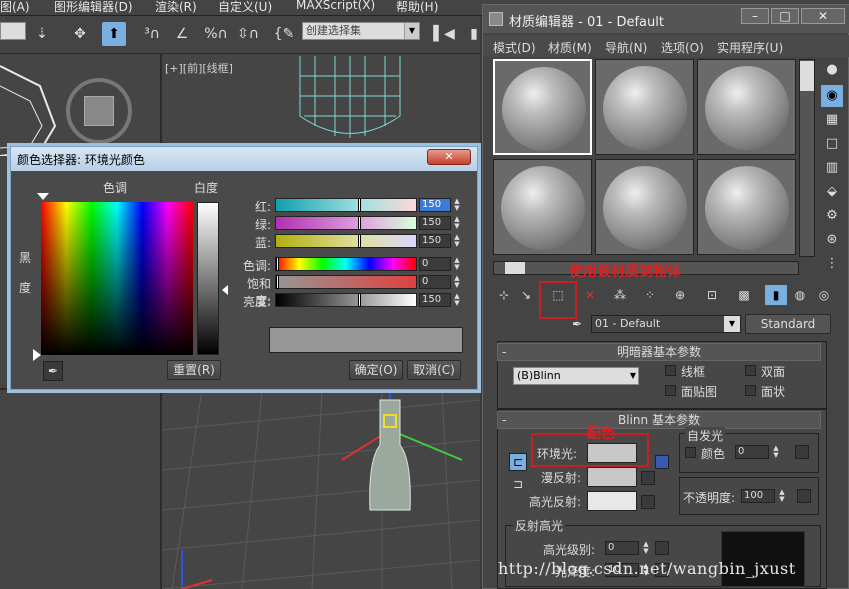  I want to click on opacity-map-button, so click(804, 496).